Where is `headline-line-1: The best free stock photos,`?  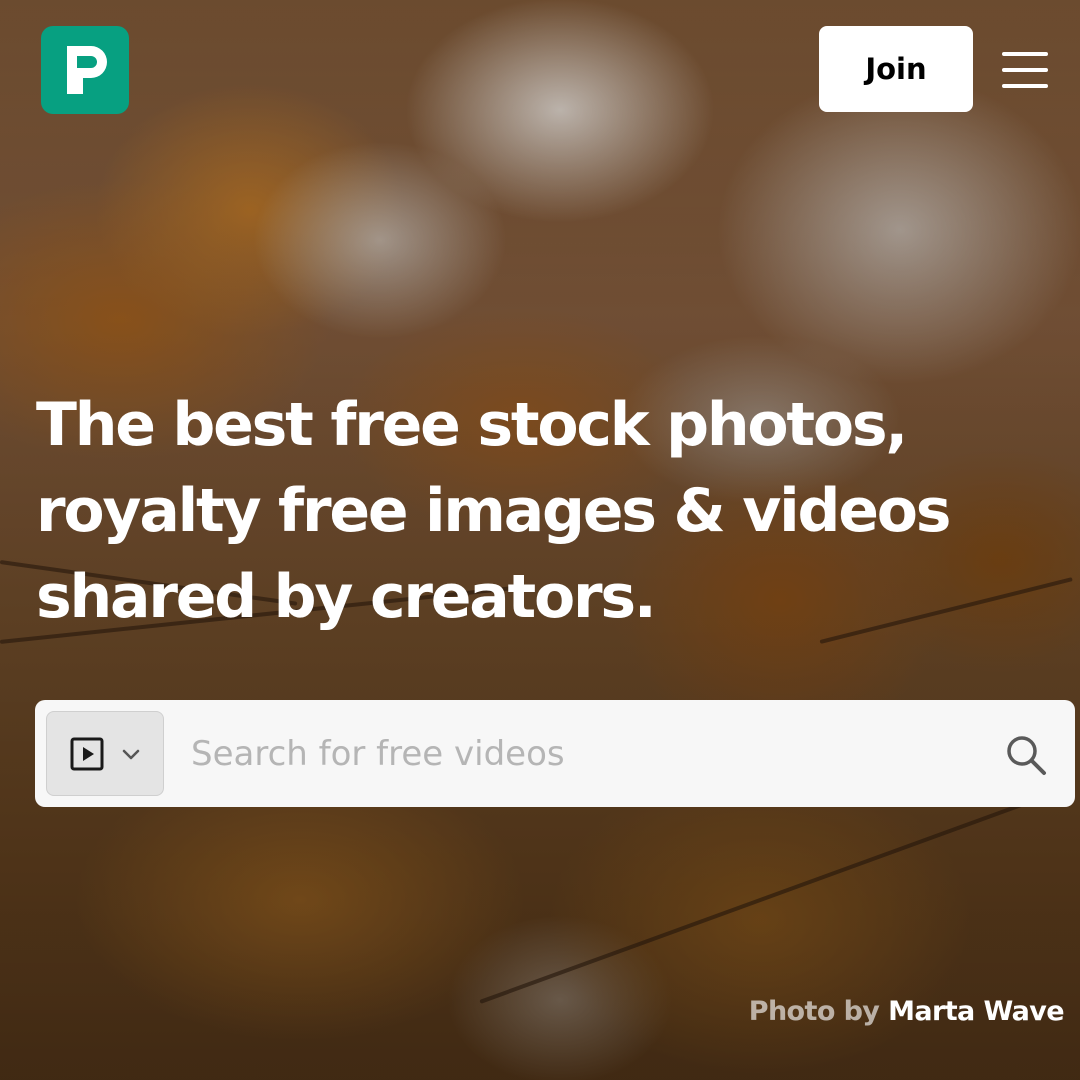
headline-line-1: The best free stock photos, is located at coordinates (472, 425).